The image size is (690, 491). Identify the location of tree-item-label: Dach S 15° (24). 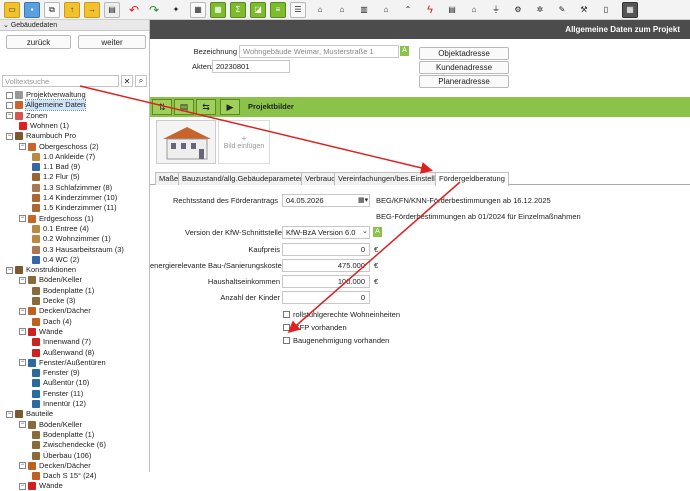
(70, 476).